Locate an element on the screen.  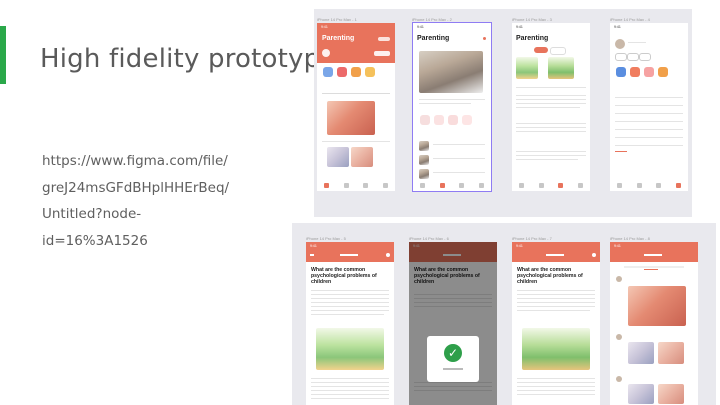
doctor-icon is located at coordinates (328, 72).